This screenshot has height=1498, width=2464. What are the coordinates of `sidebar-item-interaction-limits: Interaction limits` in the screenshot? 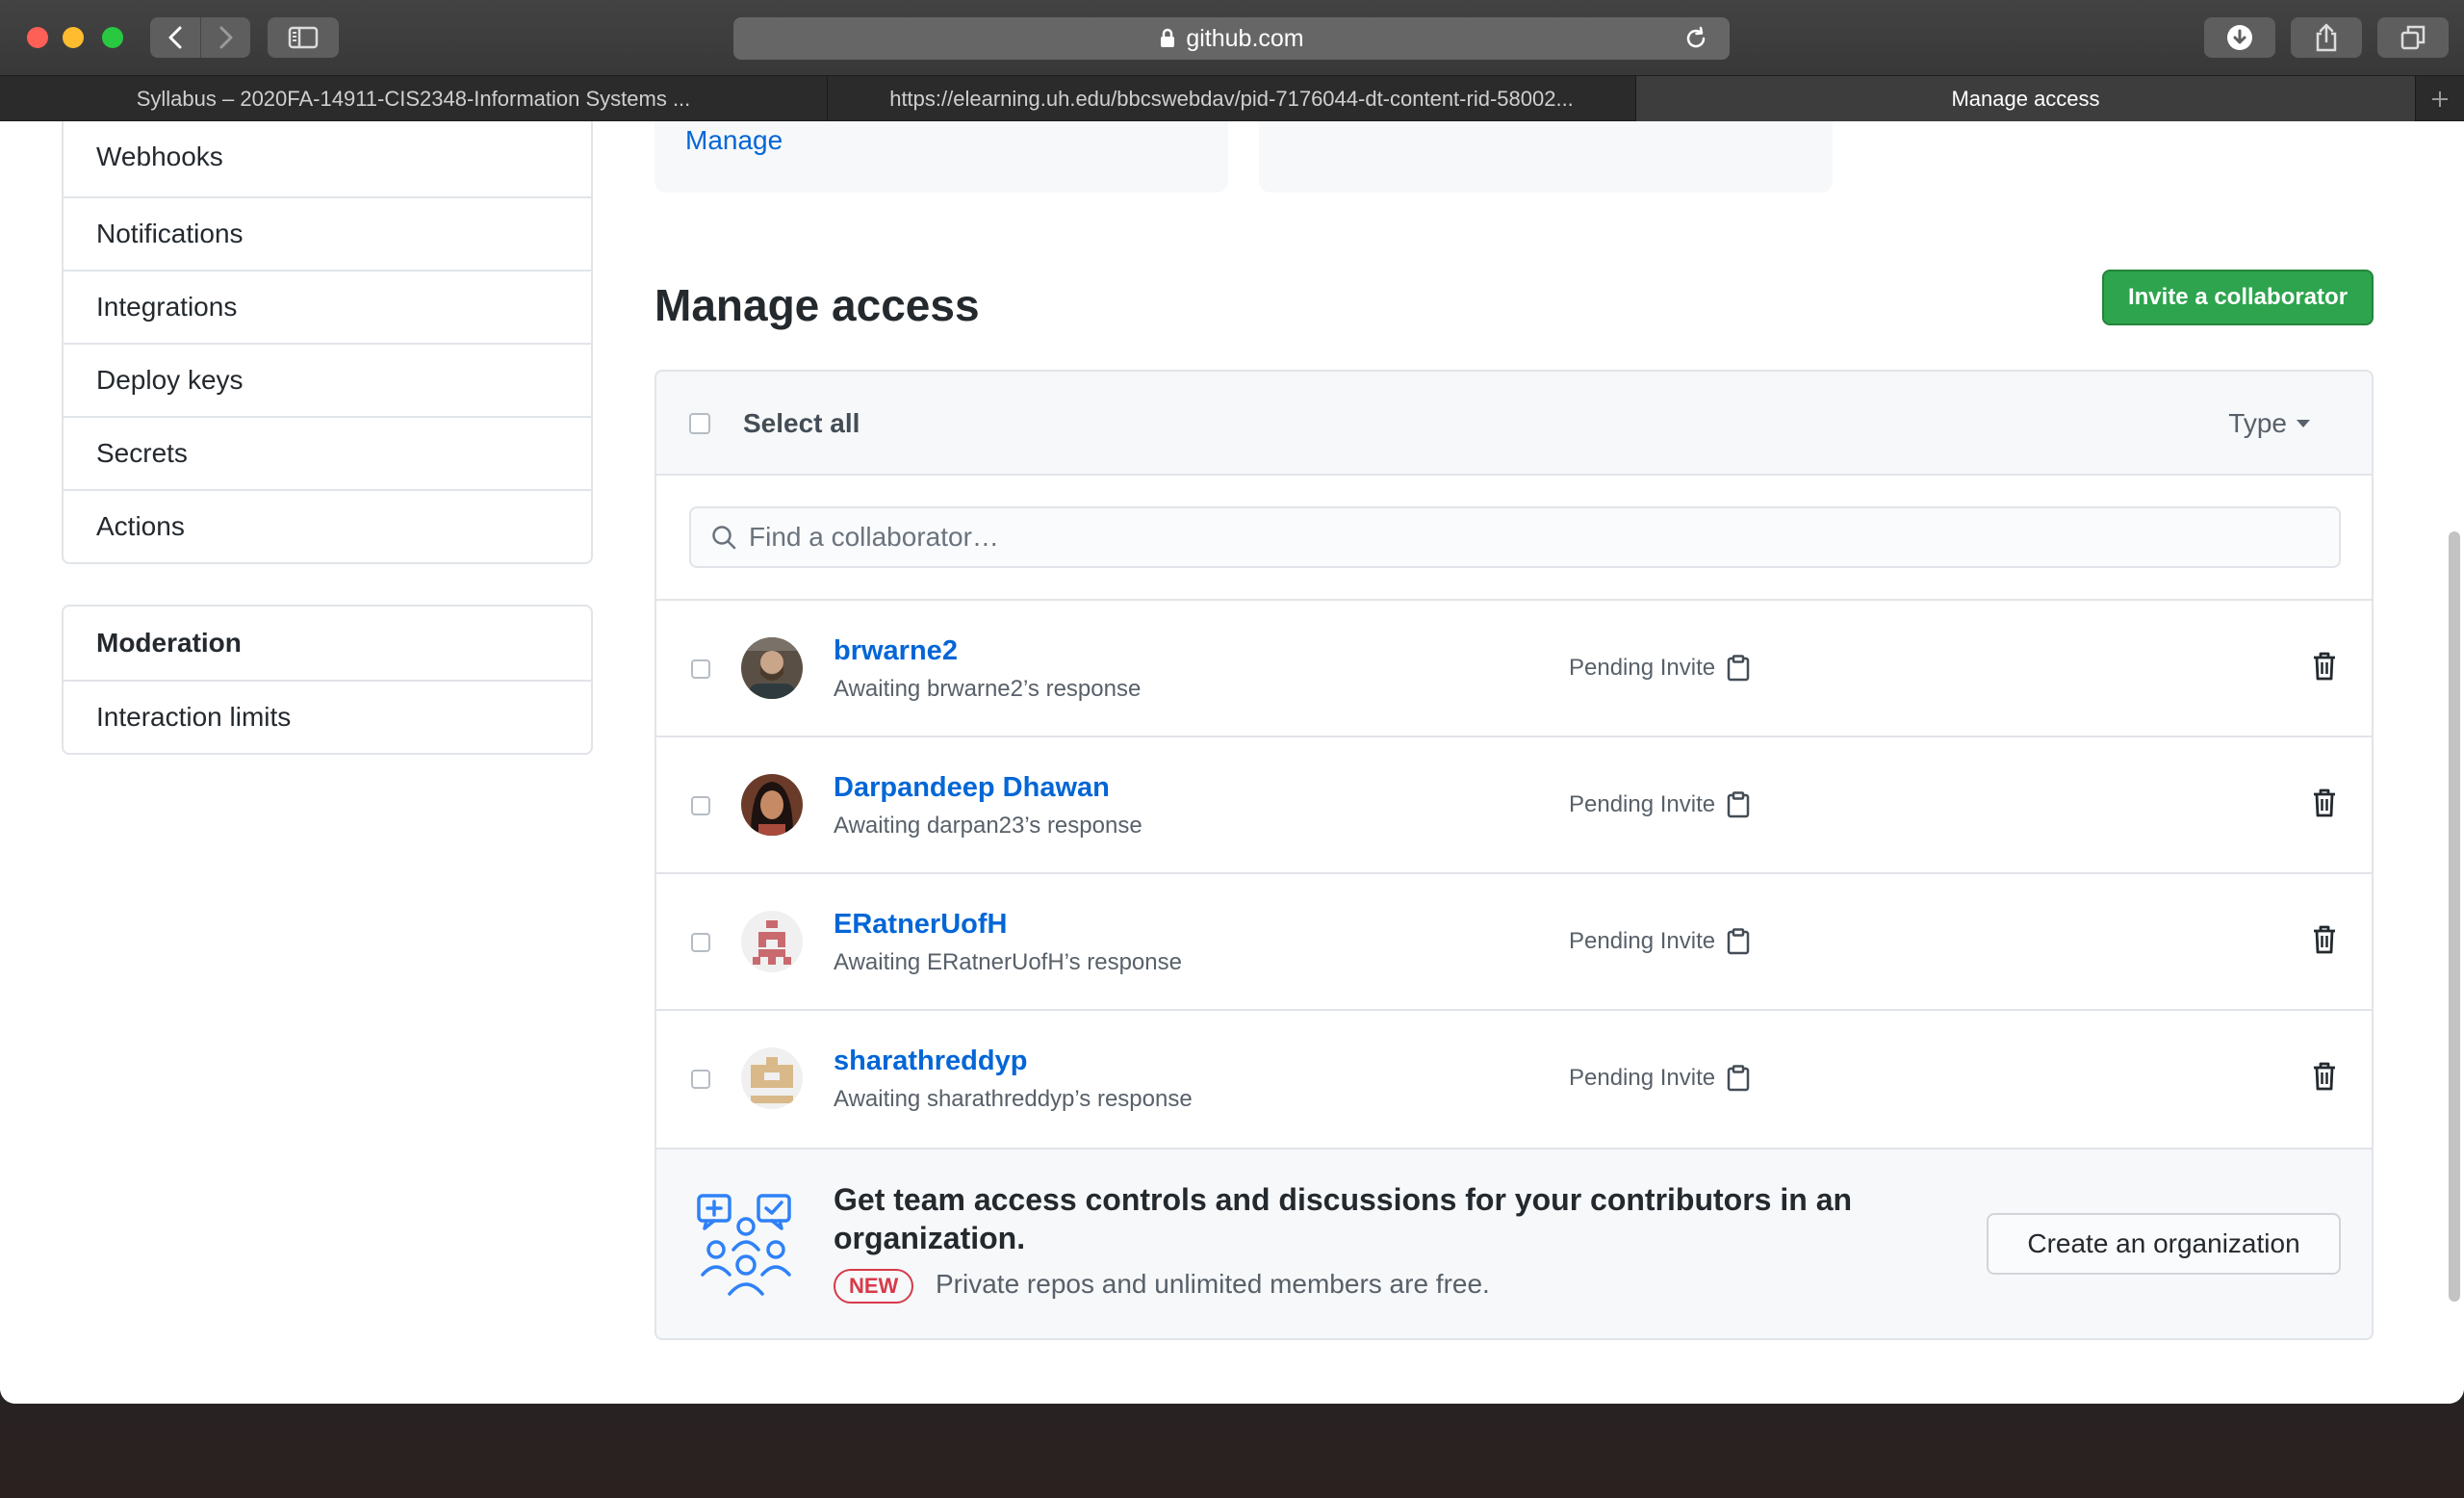 It's located at (327, 717).